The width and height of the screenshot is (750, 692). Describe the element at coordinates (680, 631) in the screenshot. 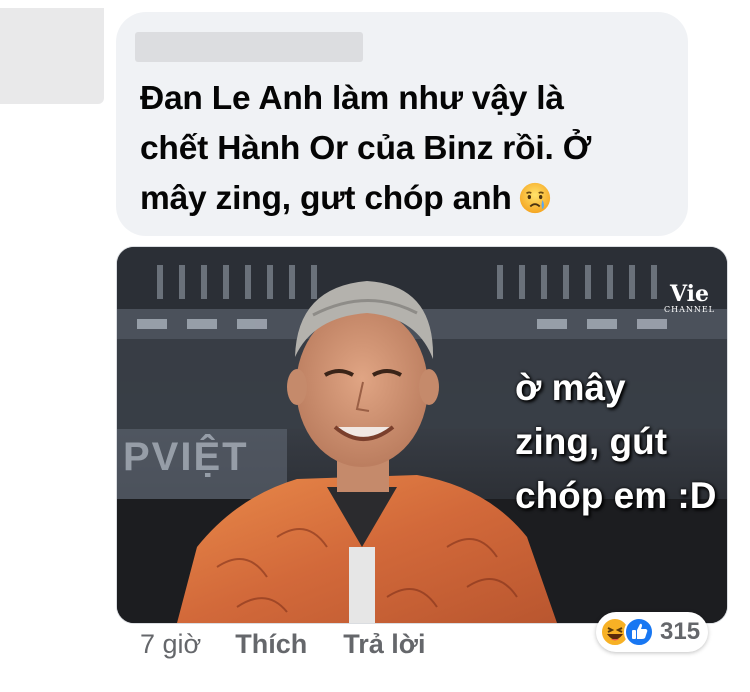

I see `reaction-count: 315` at that location.